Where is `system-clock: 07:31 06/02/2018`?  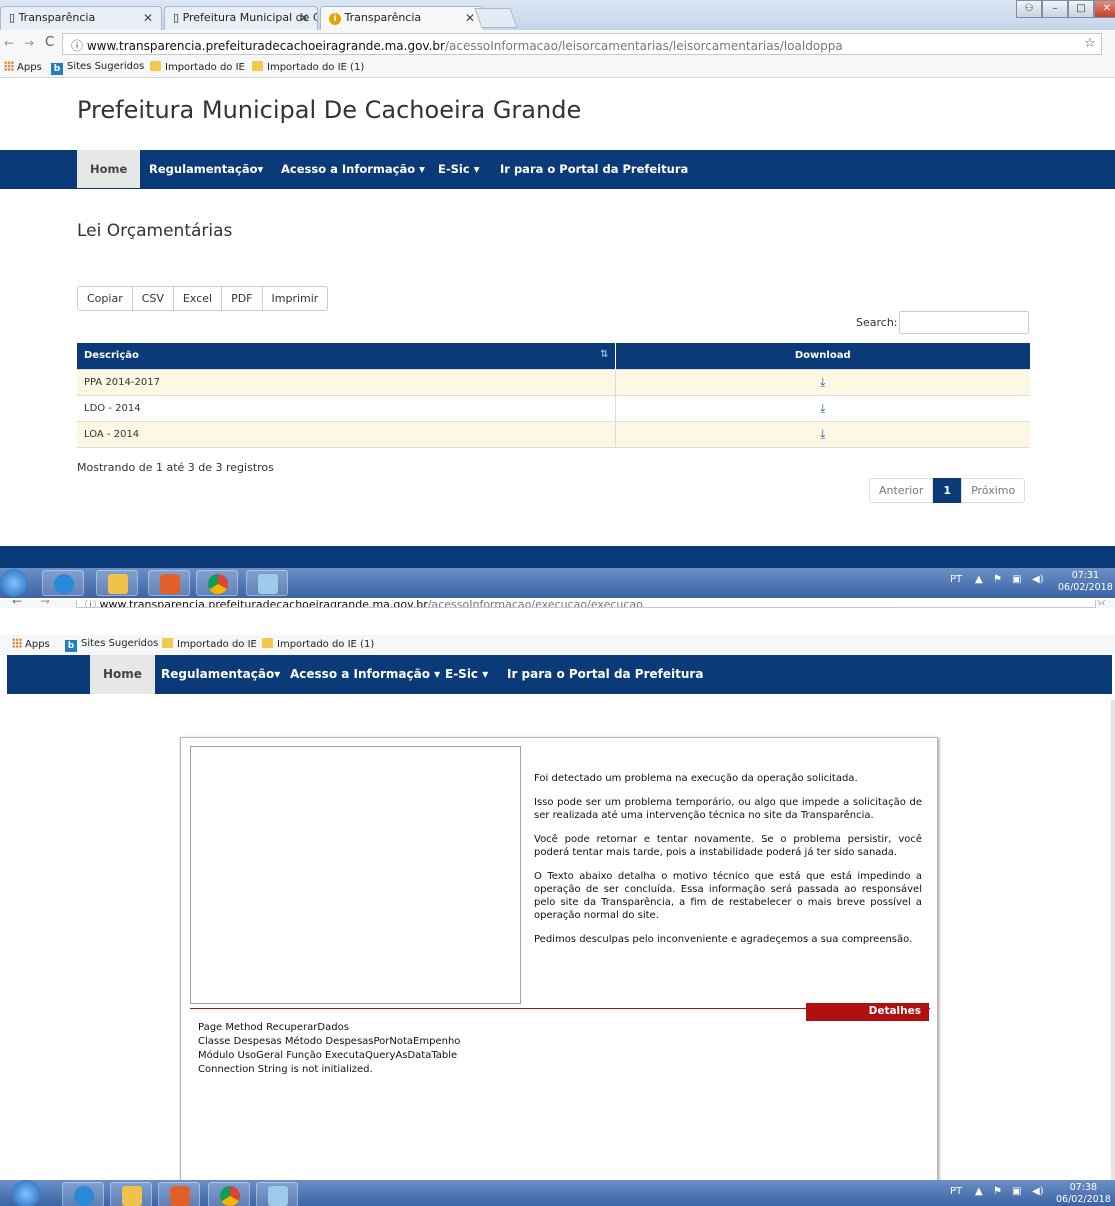
system-clock: 07:31 06/02/2018 is located at coordinates (1085, 582).